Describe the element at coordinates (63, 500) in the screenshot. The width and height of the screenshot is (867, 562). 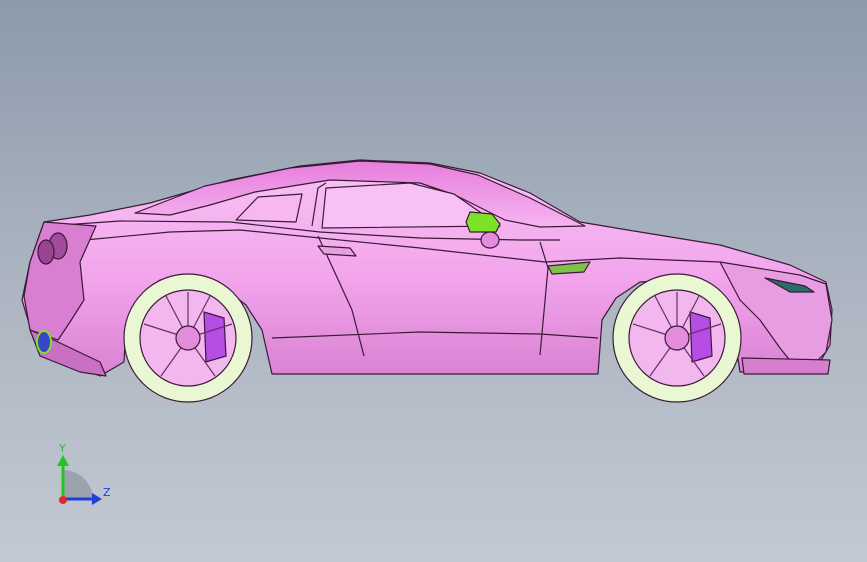
I see `triad-x-axis` at that location.